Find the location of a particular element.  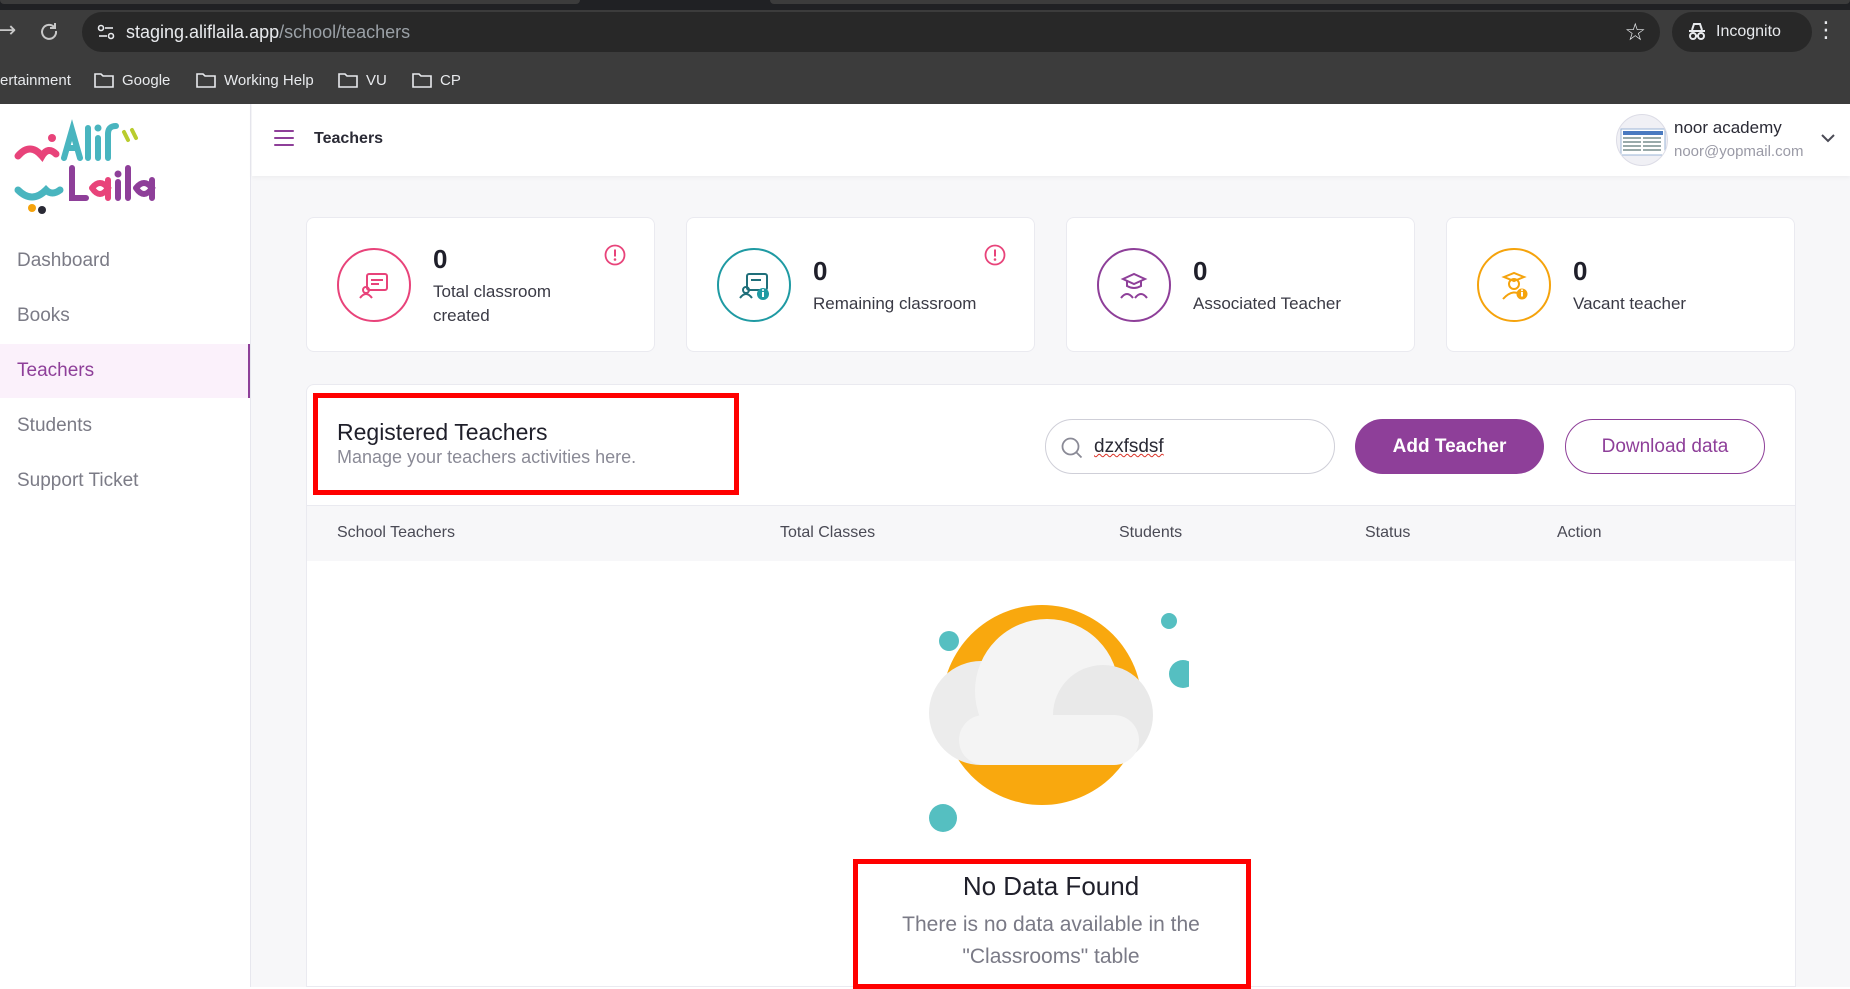

download-data-button: Download data is located at coordinates (1665, 446).